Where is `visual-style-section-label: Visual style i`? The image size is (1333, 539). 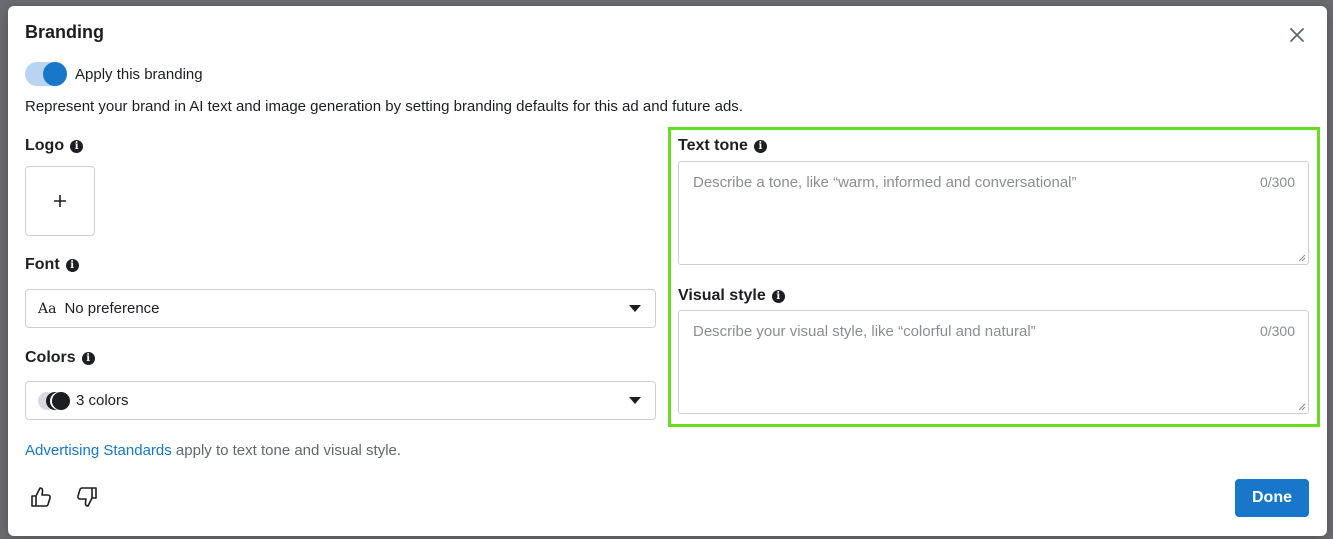 visual-style-section-label: Visual style i is located at coordinates (731, 296).